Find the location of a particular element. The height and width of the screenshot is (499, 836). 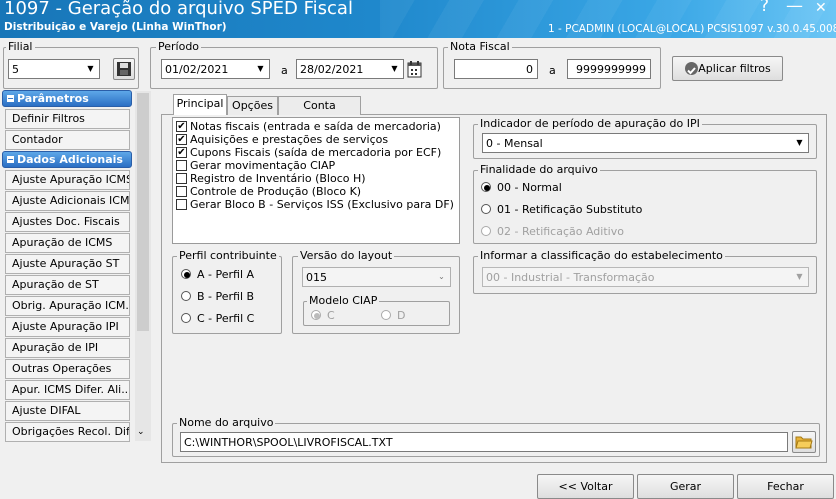

calendar-button is located at coordinates (415, 69).